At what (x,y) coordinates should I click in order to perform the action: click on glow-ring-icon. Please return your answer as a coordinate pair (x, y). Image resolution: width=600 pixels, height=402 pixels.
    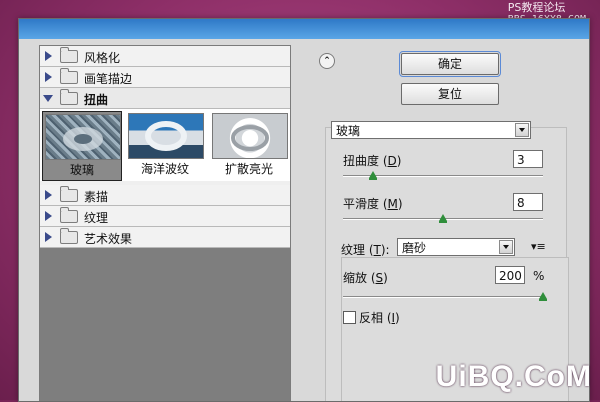
    Looking at the image, I should click on (250, 138).